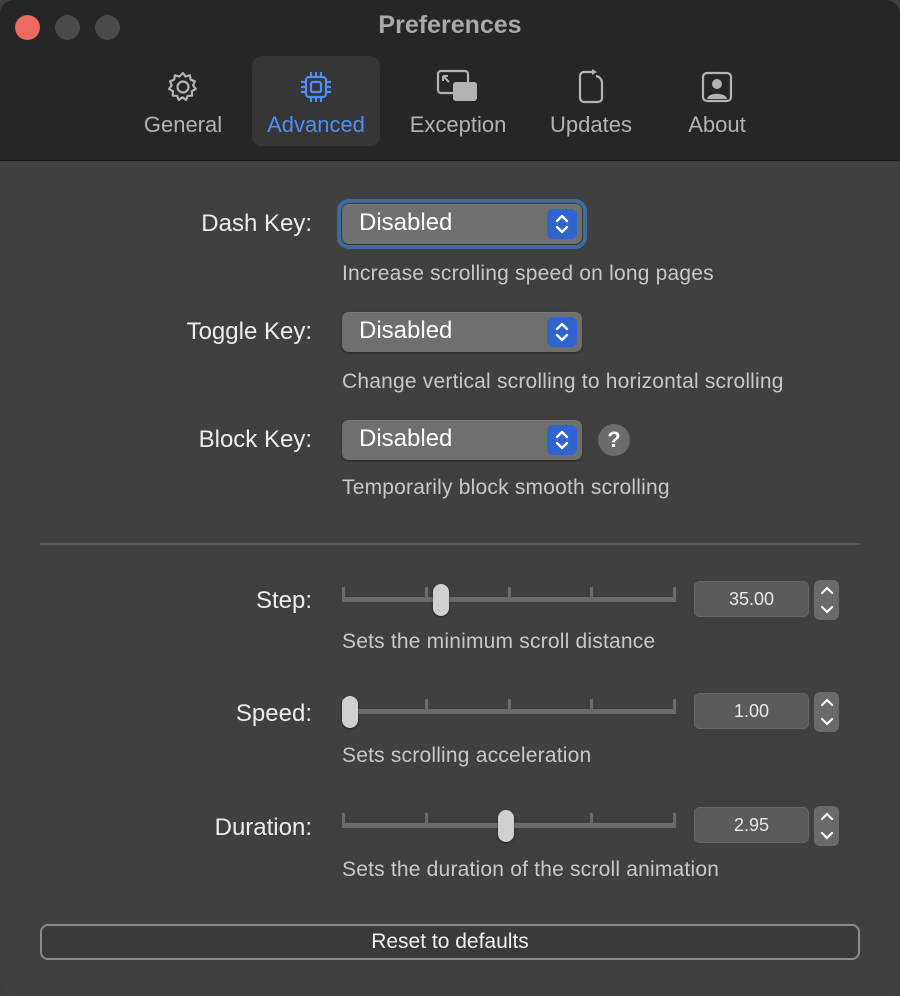  Describe the element at coordinates (528, 273) in the screenshot. I see `dash-key-description: Increase scrolling speed on long pages` at that location.